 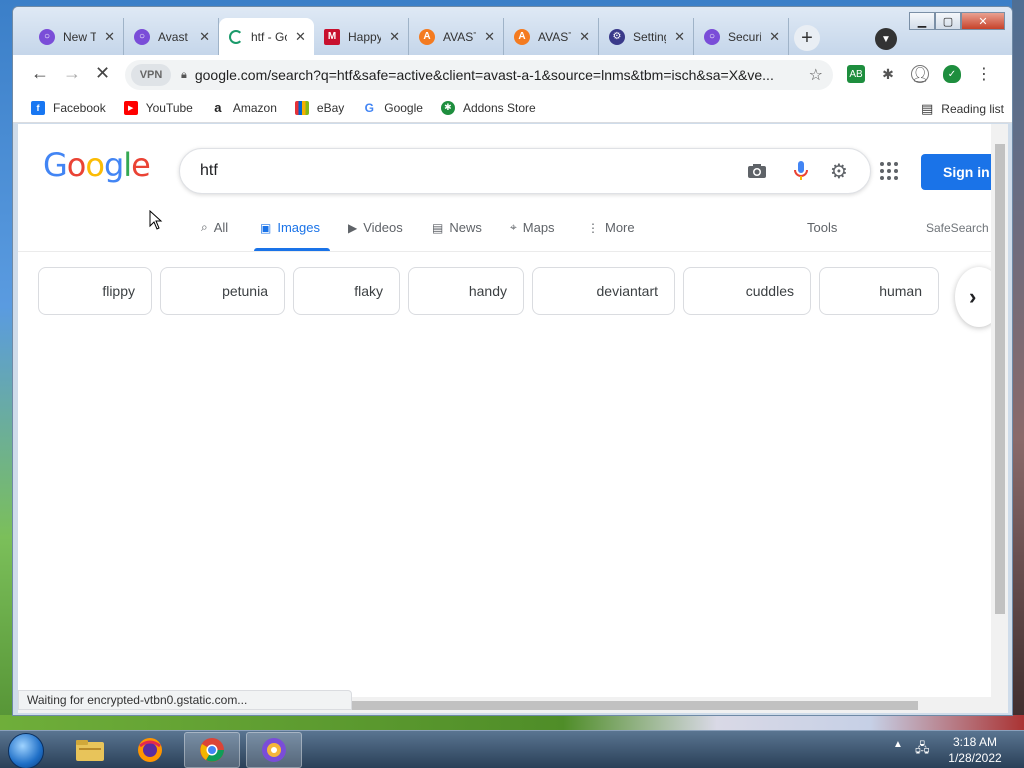 I want to click on bookmark-label: Amazon, so click(x=254, y=107).